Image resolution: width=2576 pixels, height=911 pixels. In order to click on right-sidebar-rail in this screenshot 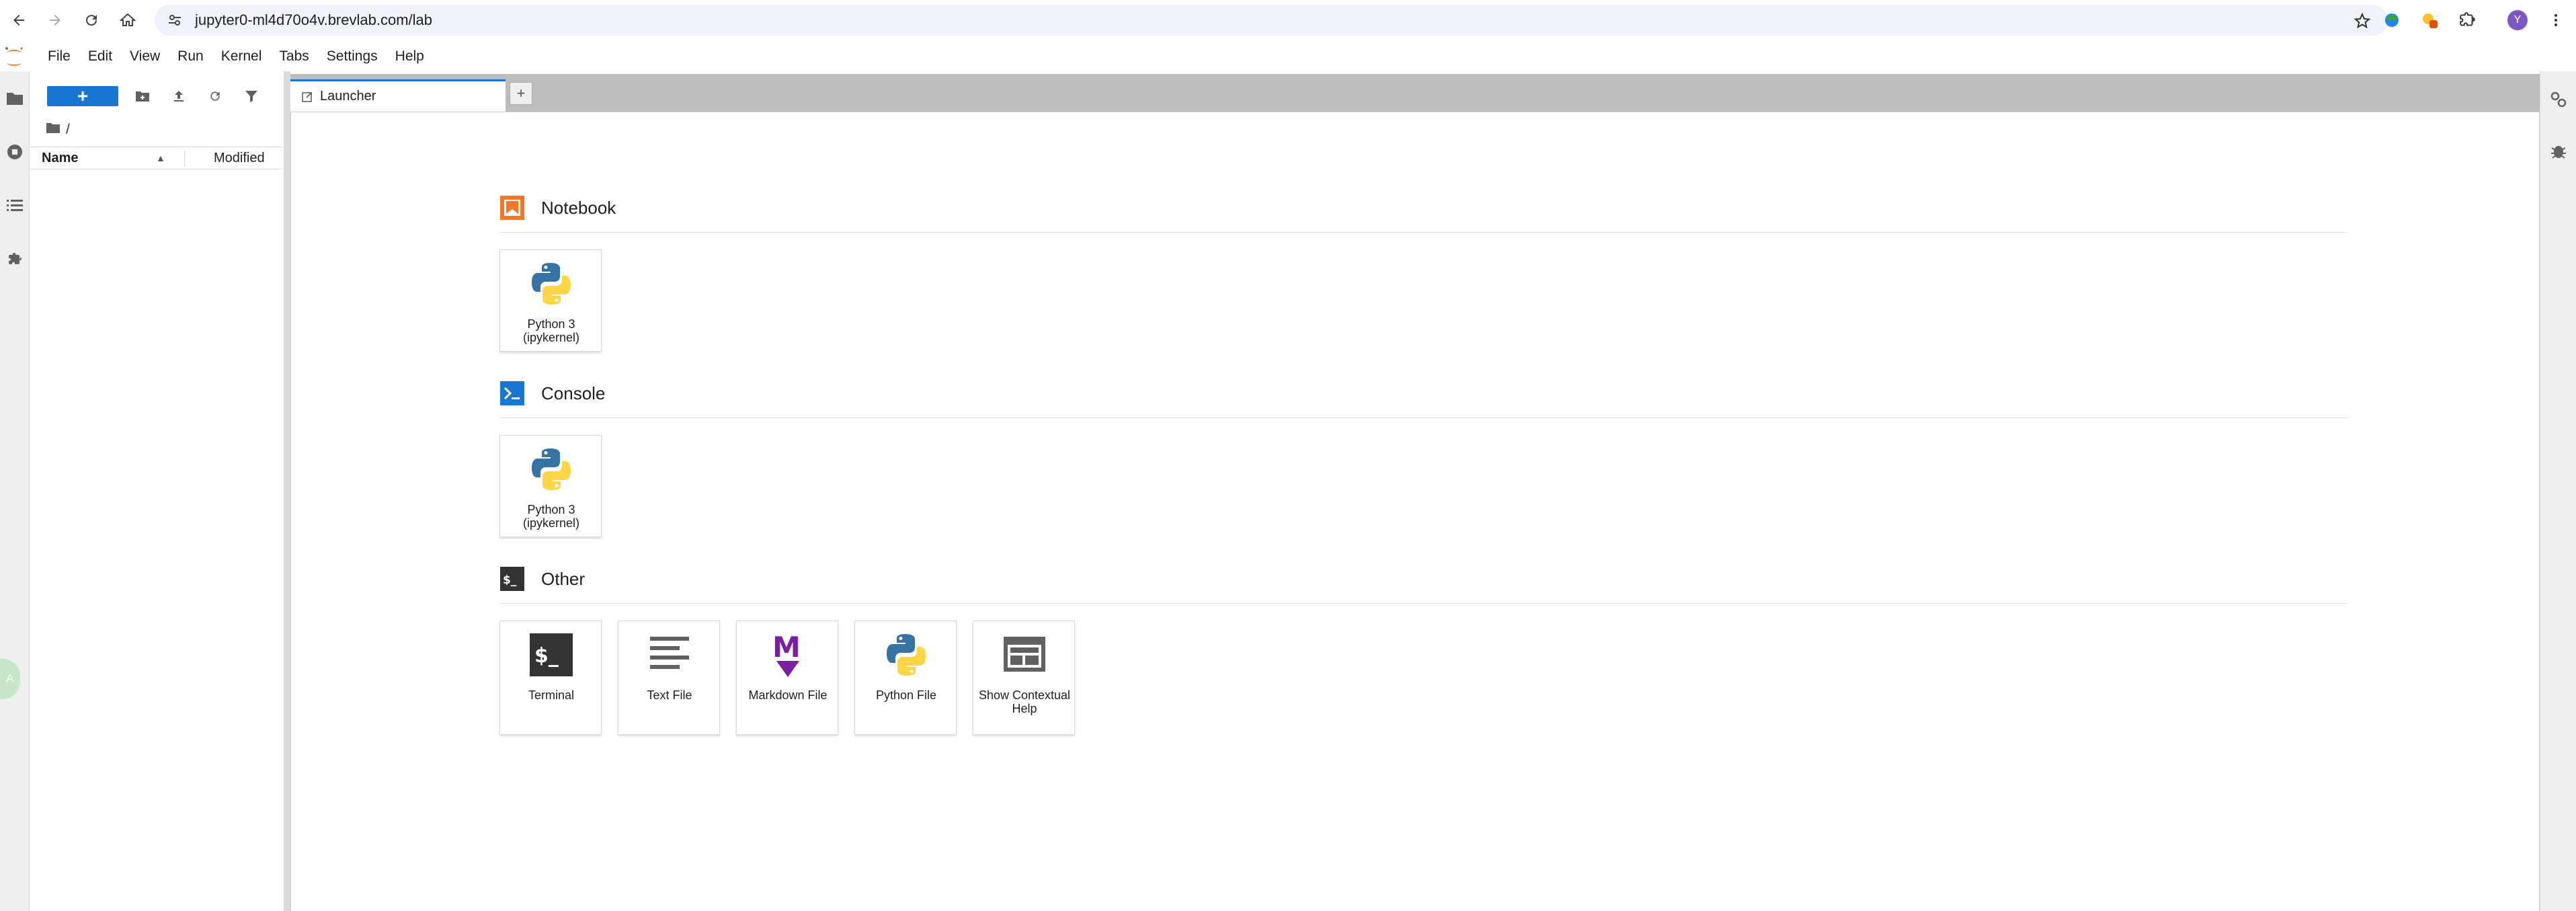, I will do `click(2558, 491)`.